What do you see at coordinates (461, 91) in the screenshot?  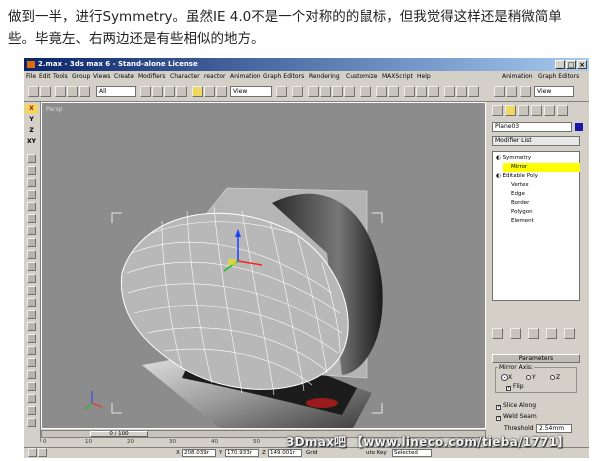 I see `render-scene-icon` at bounding box center [461, 91].